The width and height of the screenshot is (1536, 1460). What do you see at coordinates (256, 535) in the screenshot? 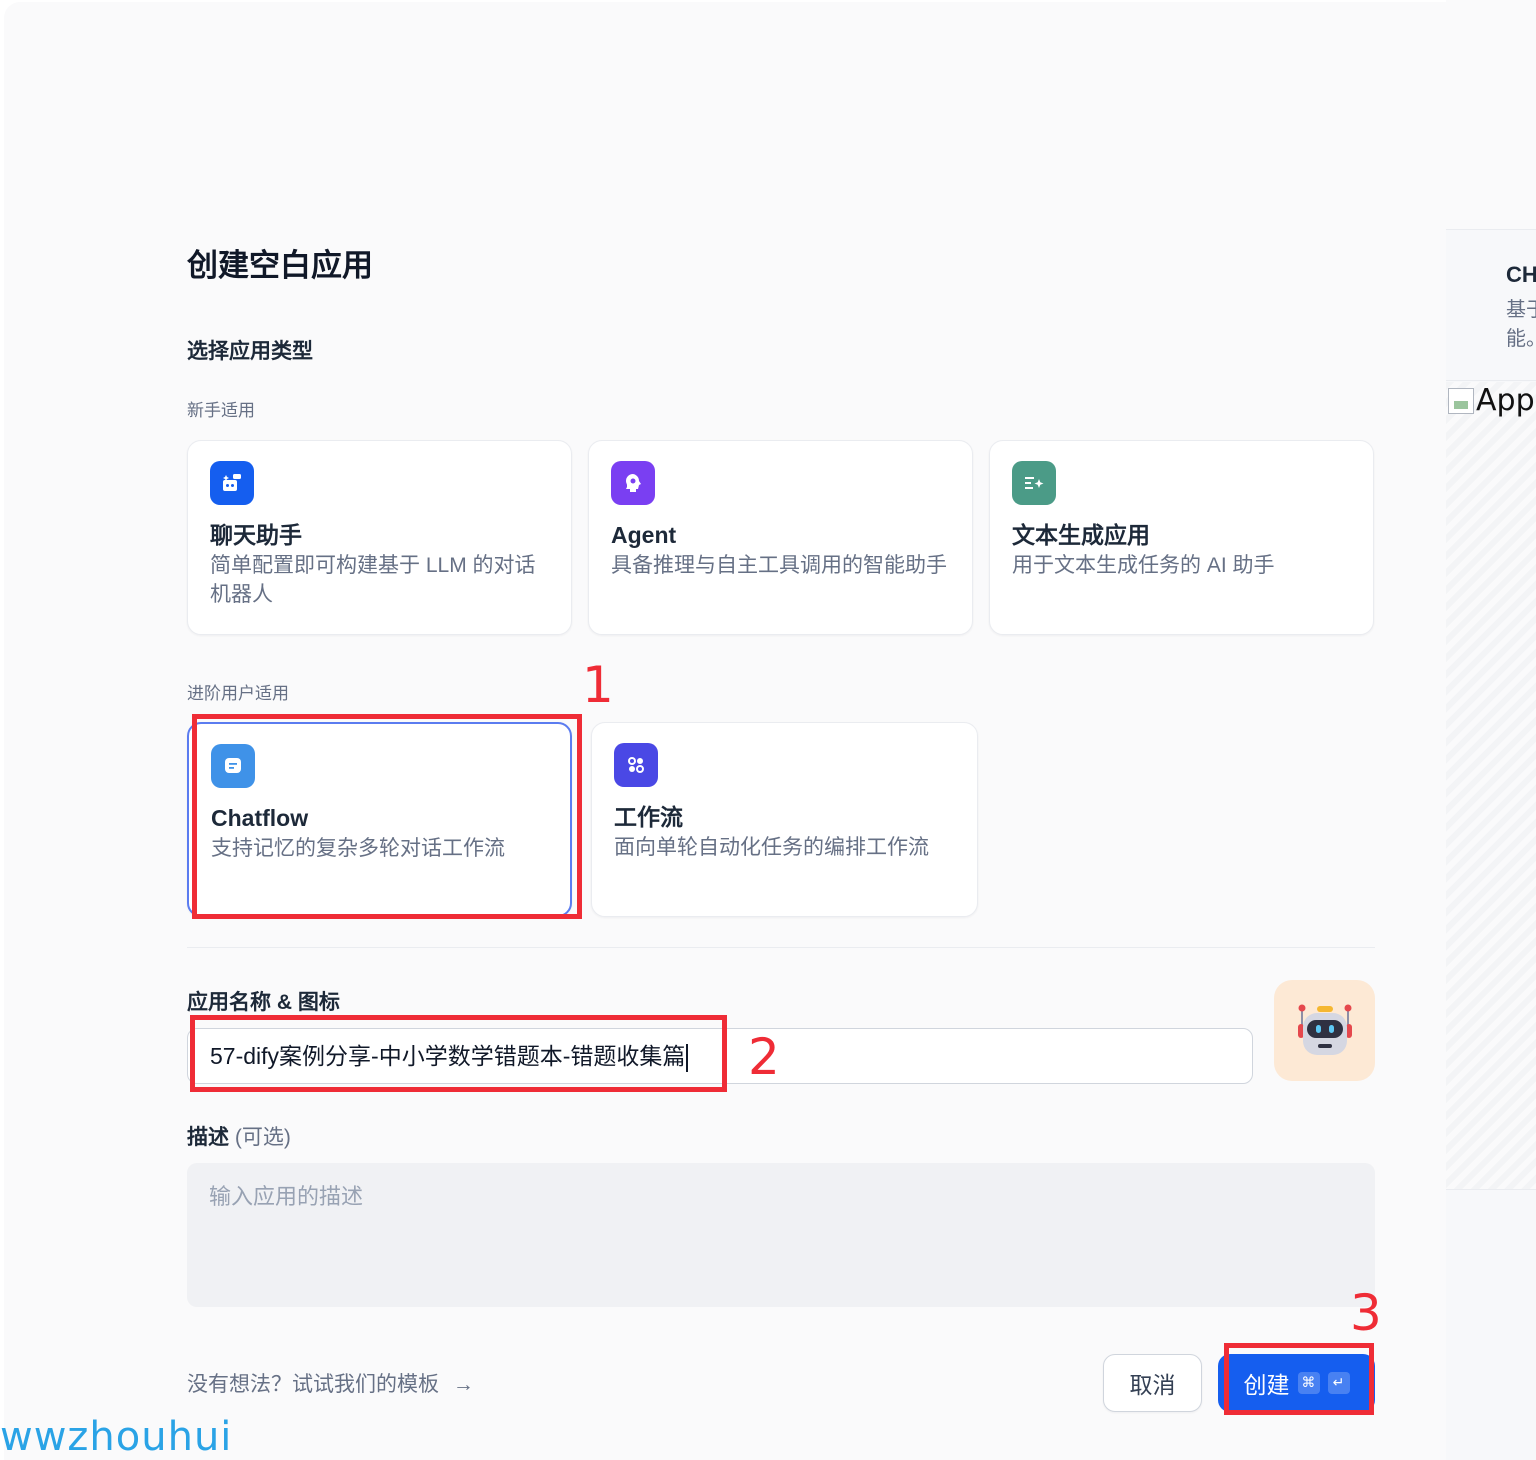
I see `app-type-title: 聊天助手` at bounding box center [256, 535].